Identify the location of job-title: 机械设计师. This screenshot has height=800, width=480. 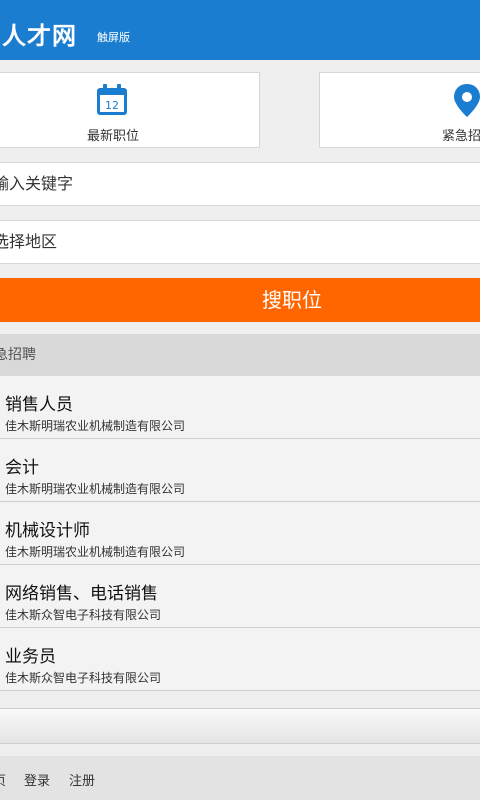
(47, 531).